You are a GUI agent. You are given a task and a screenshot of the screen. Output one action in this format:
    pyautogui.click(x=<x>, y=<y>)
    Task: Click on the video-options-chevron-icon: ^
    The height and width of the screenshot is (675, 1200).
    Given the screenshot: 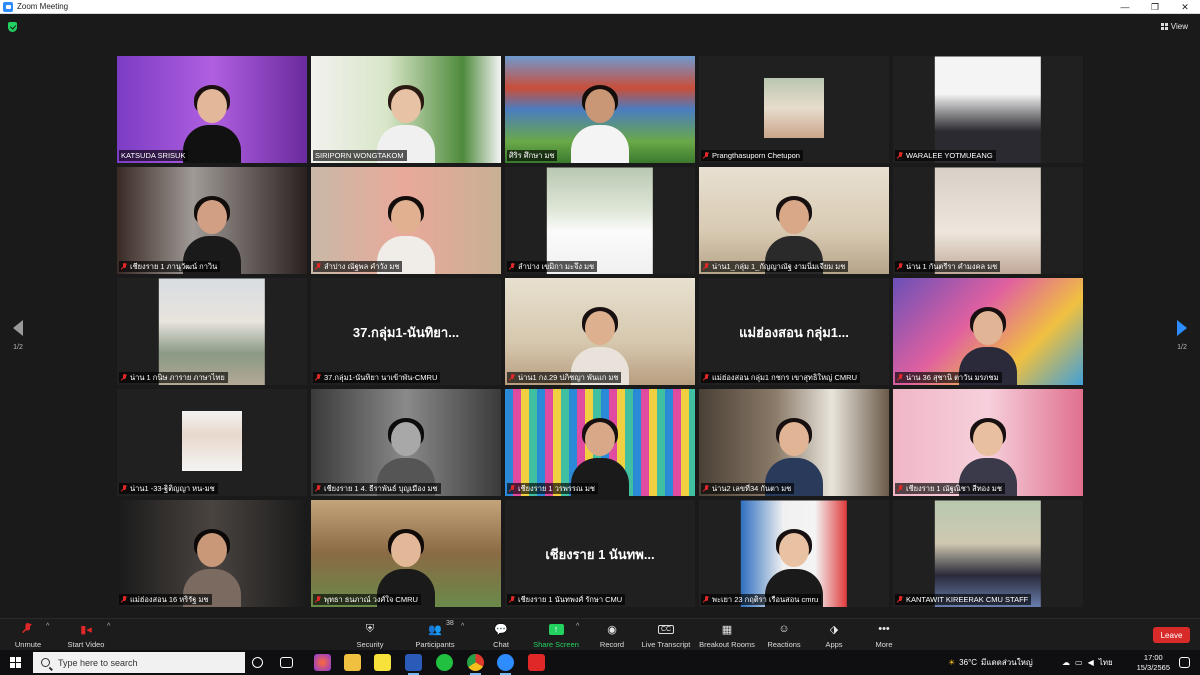 What is the action you would take?
    pyautogui.click(x=108, y=626)
    